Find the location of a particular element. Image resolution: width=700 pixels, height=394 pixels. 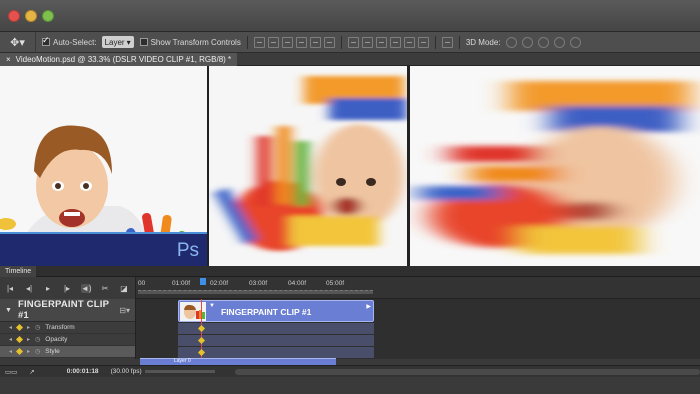

close-window-button is located at coordinates (14, 16).